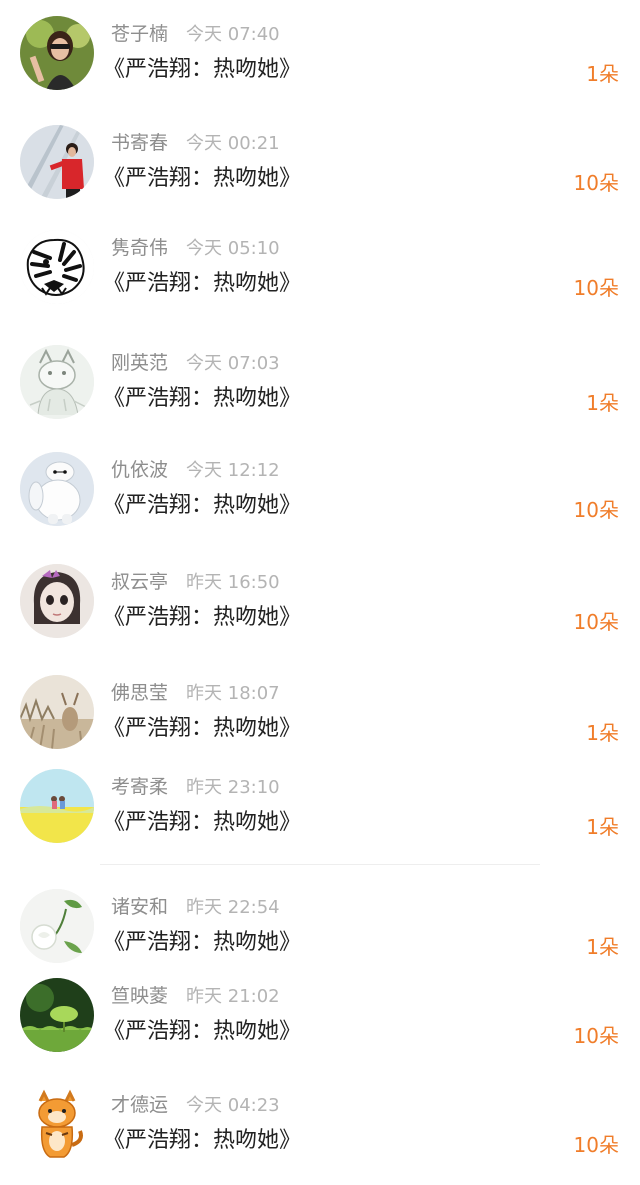  I want to click on timestamp: 昨天 23:10, so click(233, 787).